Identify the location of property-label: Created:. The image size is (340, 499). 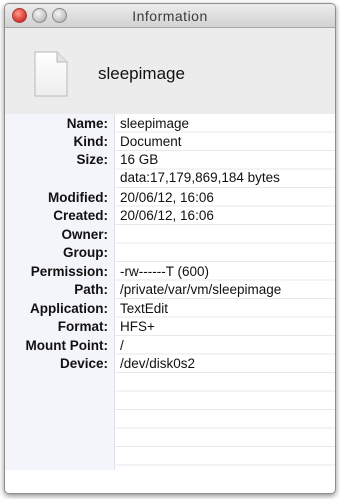
(80, 215).